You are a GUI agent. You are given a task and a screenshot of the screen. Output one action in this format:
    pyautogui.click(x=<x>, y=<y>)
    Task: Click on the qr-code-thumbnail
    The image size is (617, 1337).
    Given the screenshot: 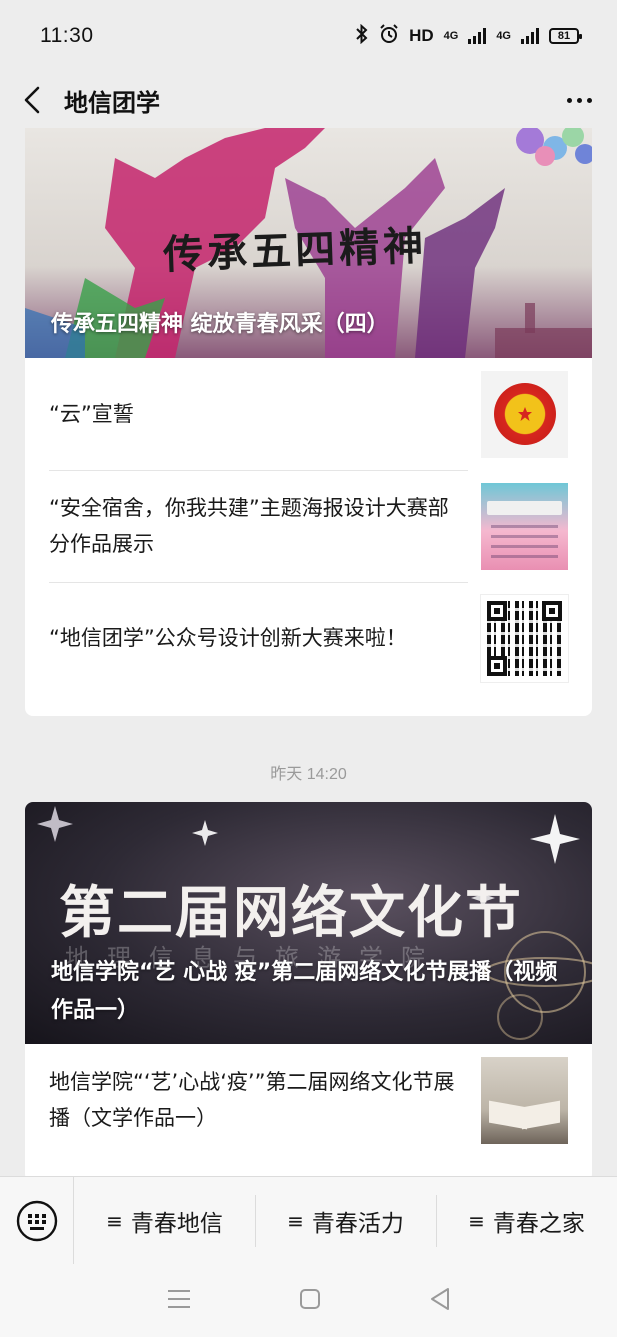 What is the action you would take?
    pyautogui.click(x=524, y=638)
    